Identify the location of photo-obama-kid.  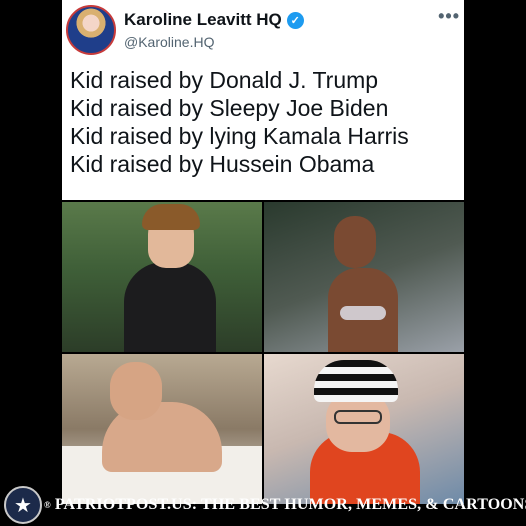
(364, 429).